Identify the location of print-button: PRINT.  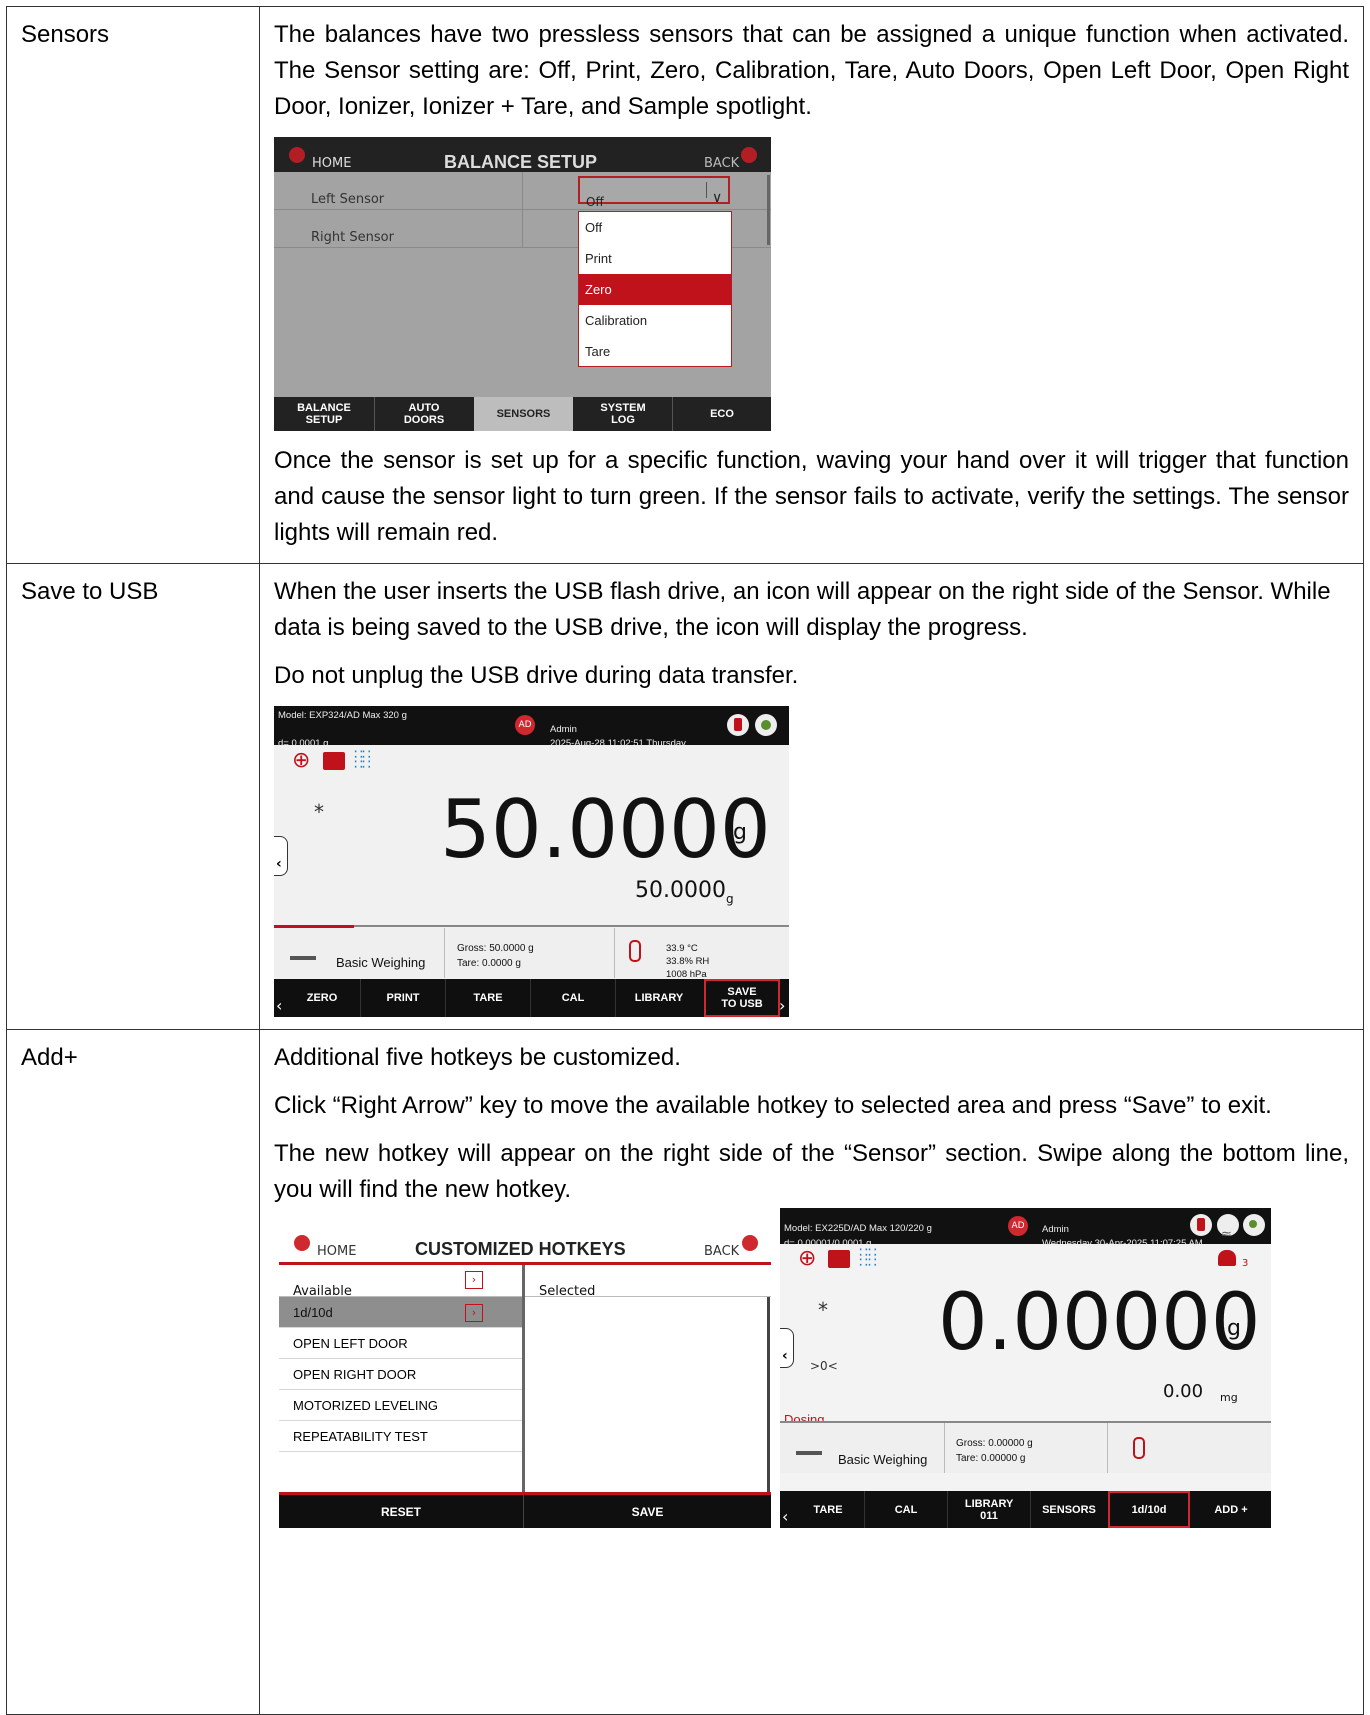
(403, 998).